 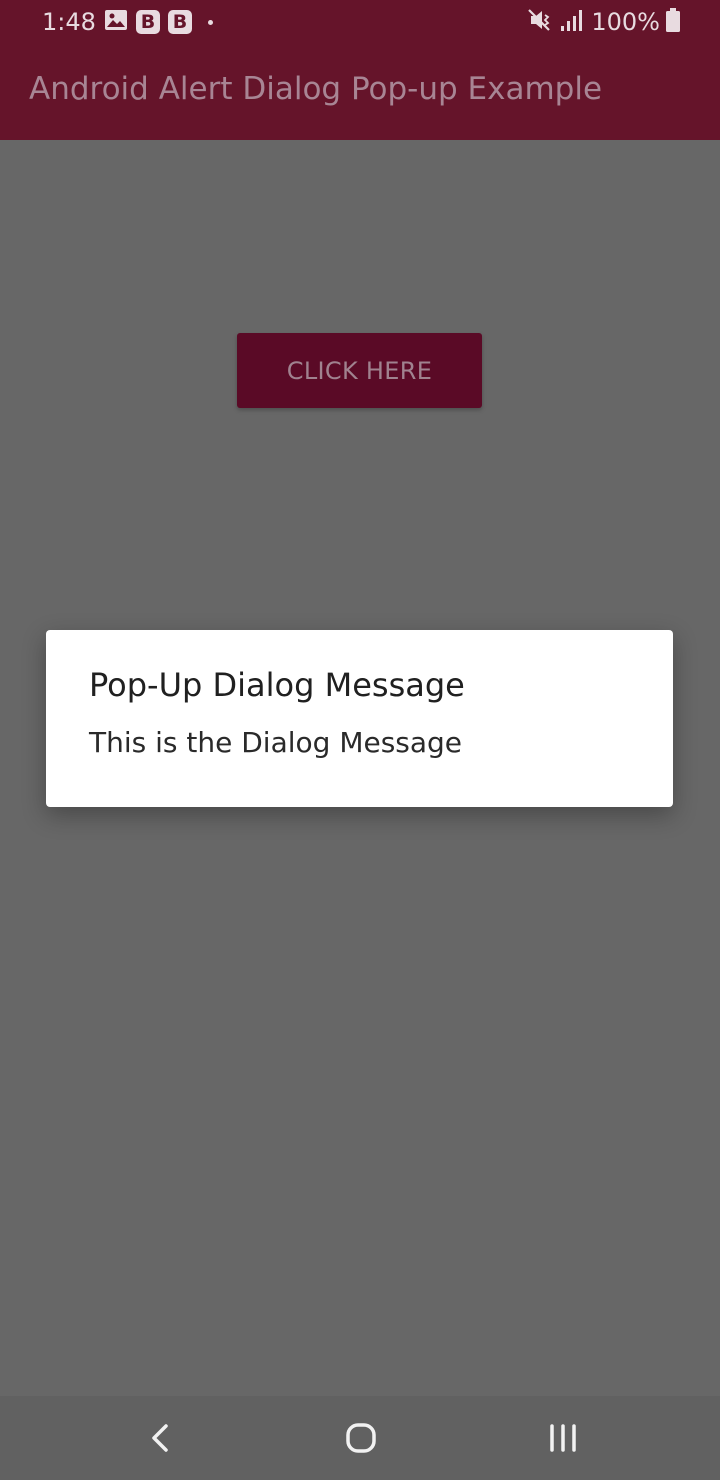 I want to click on app-bar: Android Alert Dialog Pop-up Example, so click(x=360, y=93).